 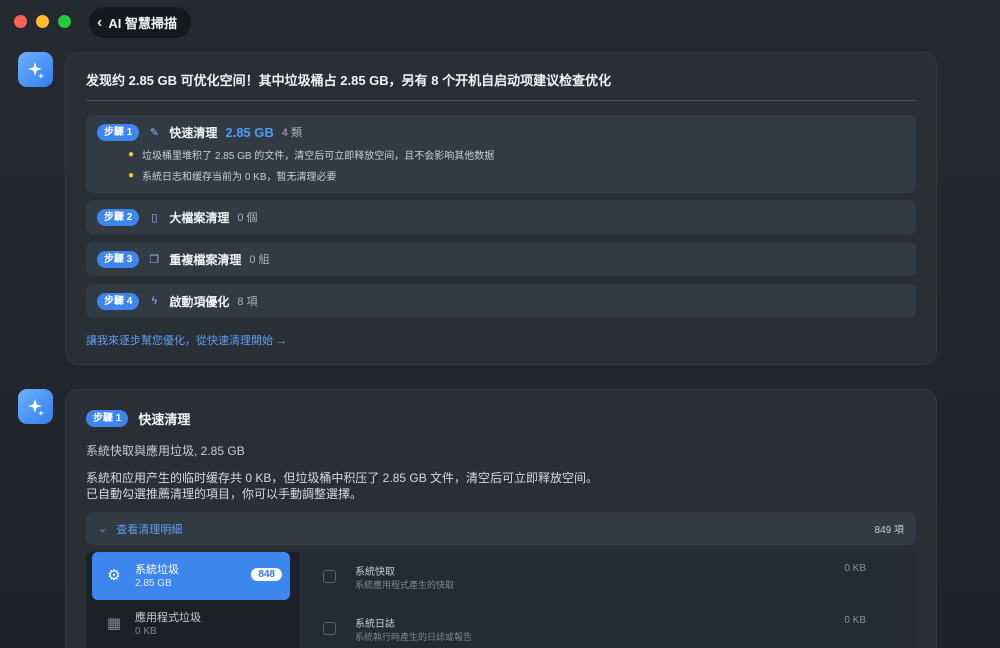 I want to click on step-startup: 步驟 4 ϟ 啟動項優化 8 項, so click(x=501, y=301).